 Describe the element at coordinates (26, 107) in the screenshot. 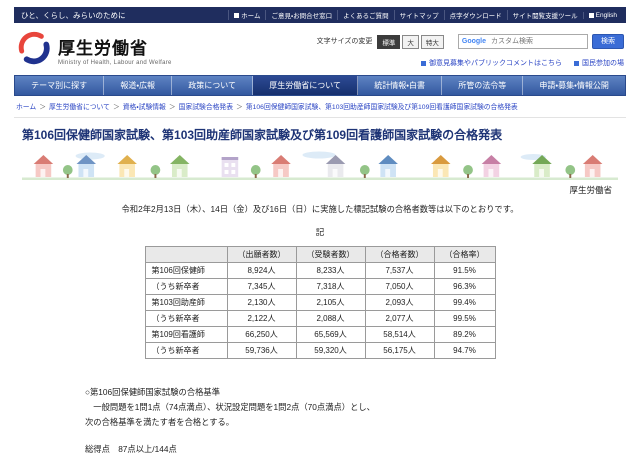

I see `breadcrumb-item: ホーム` at that location.